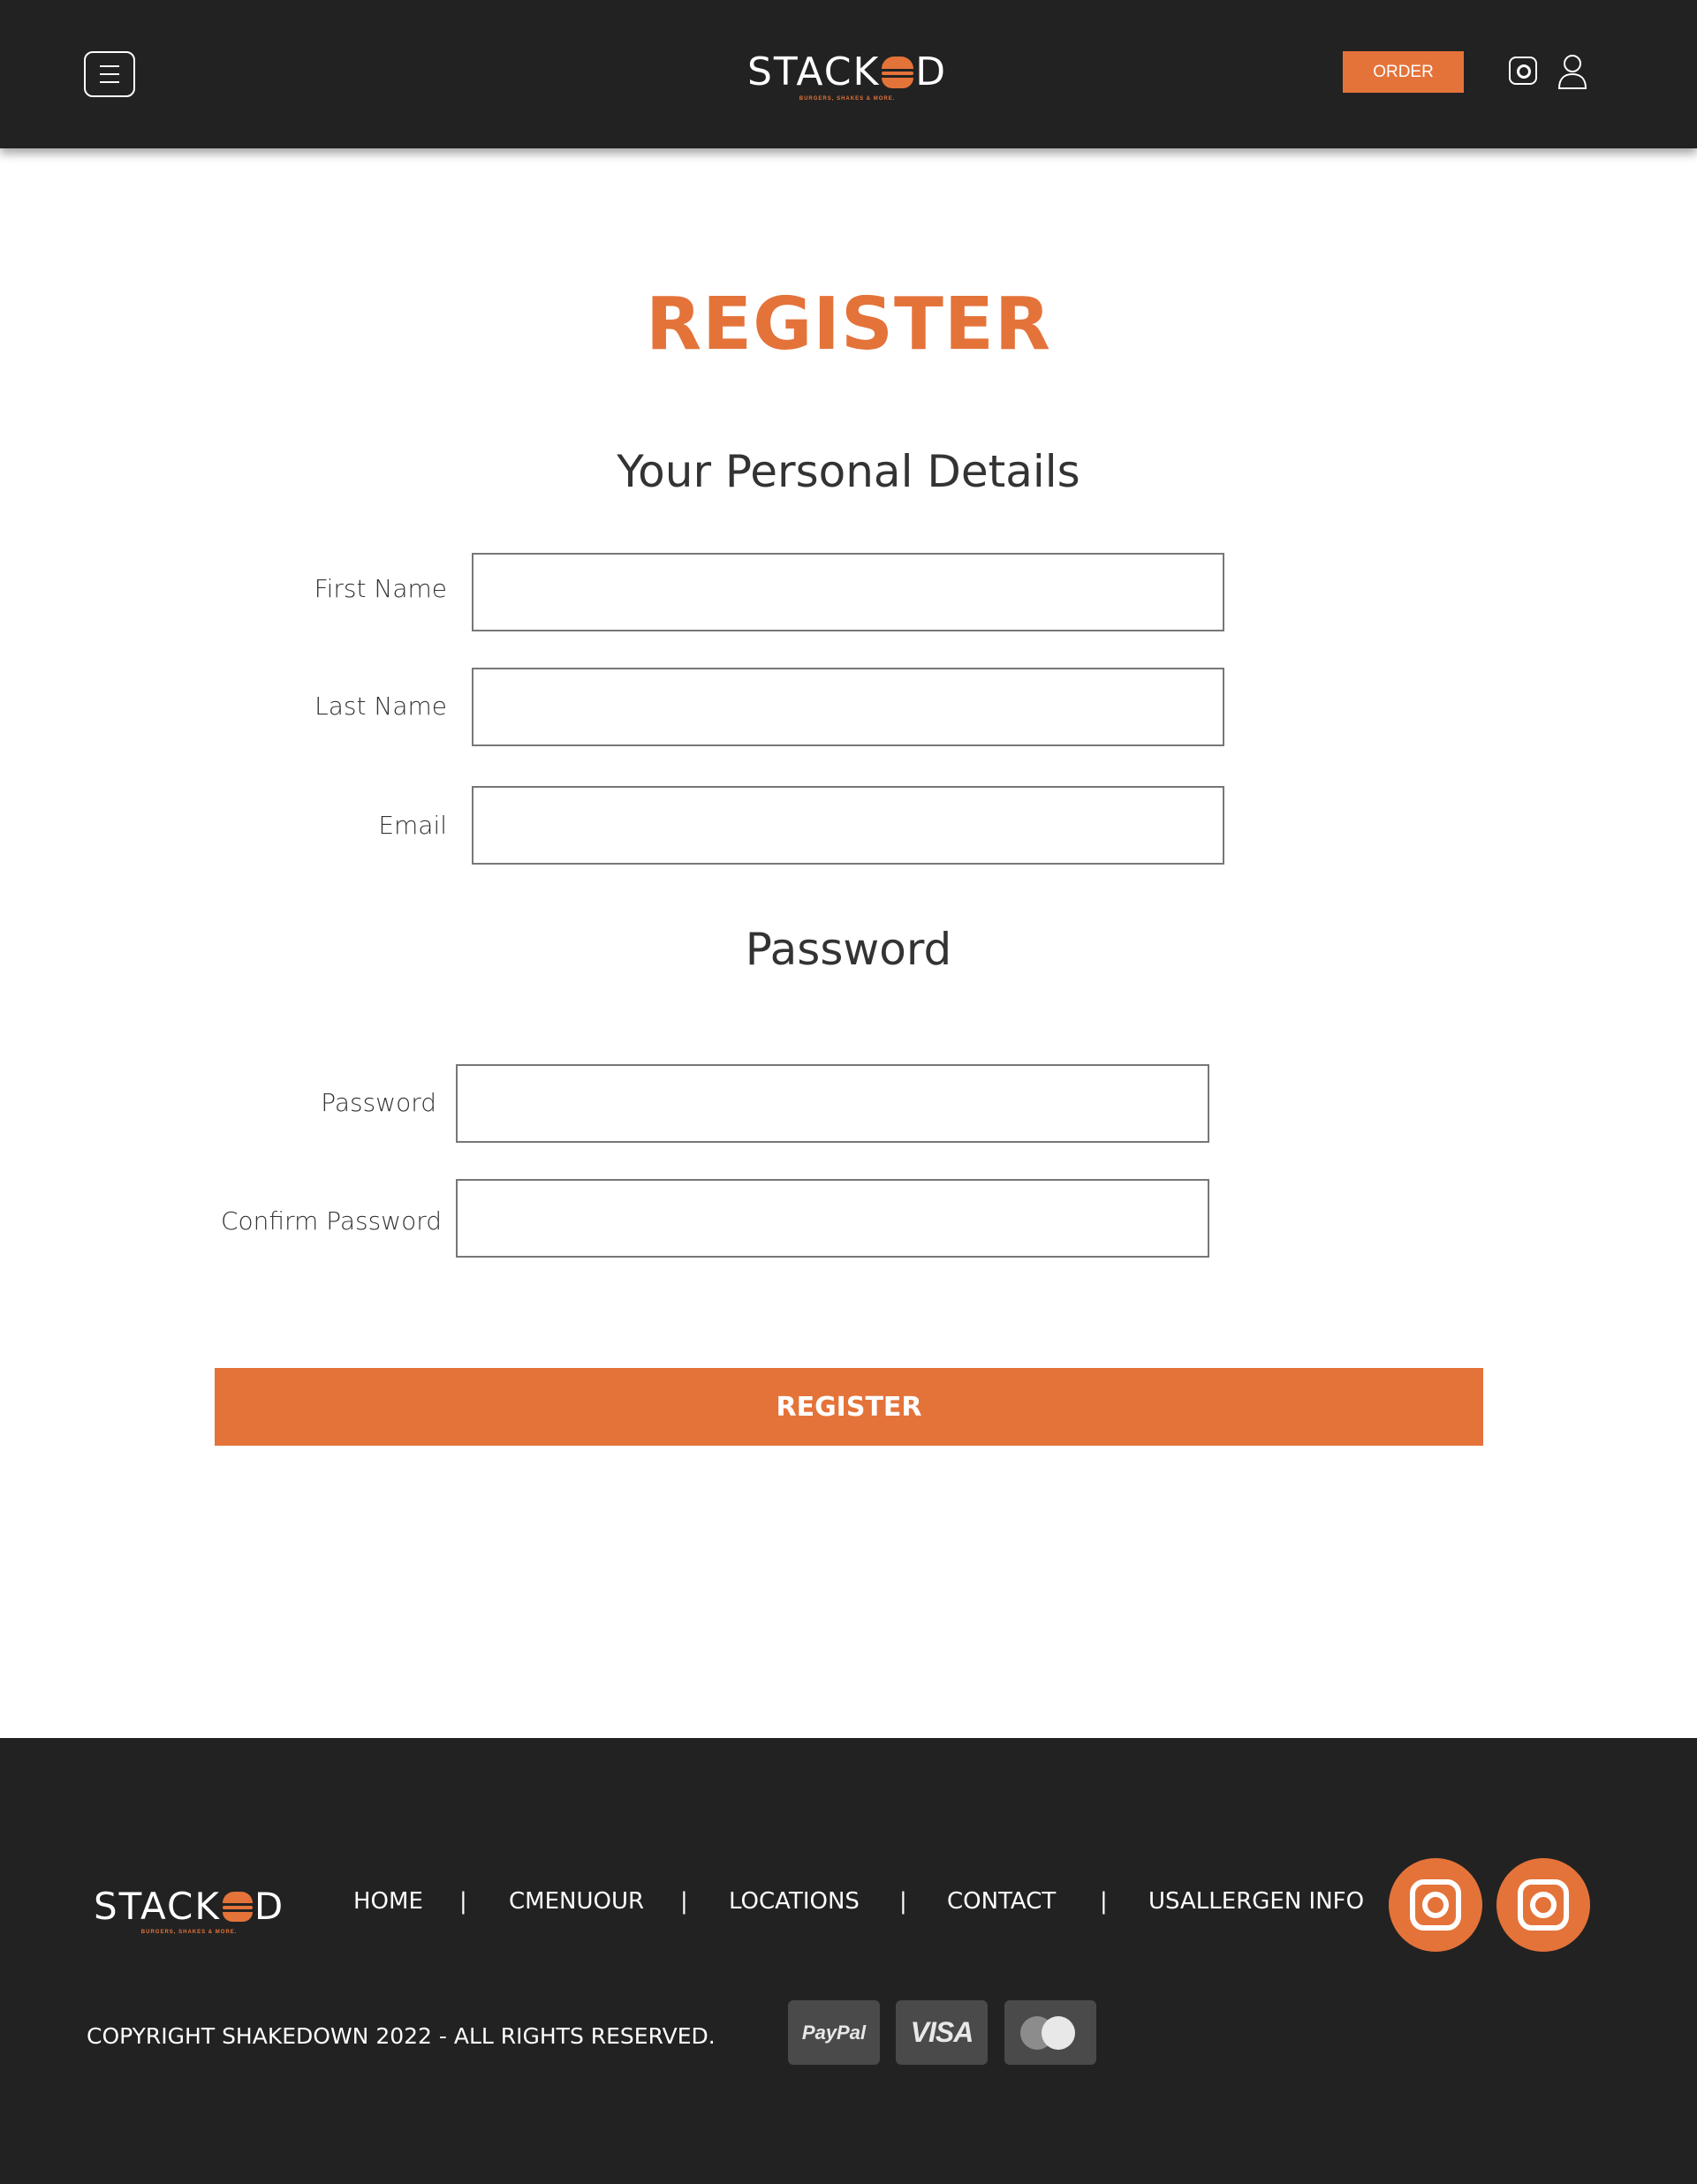 This screenshot has width=1697, height=2184. I want to click on first-name-input, so click(848, 592).